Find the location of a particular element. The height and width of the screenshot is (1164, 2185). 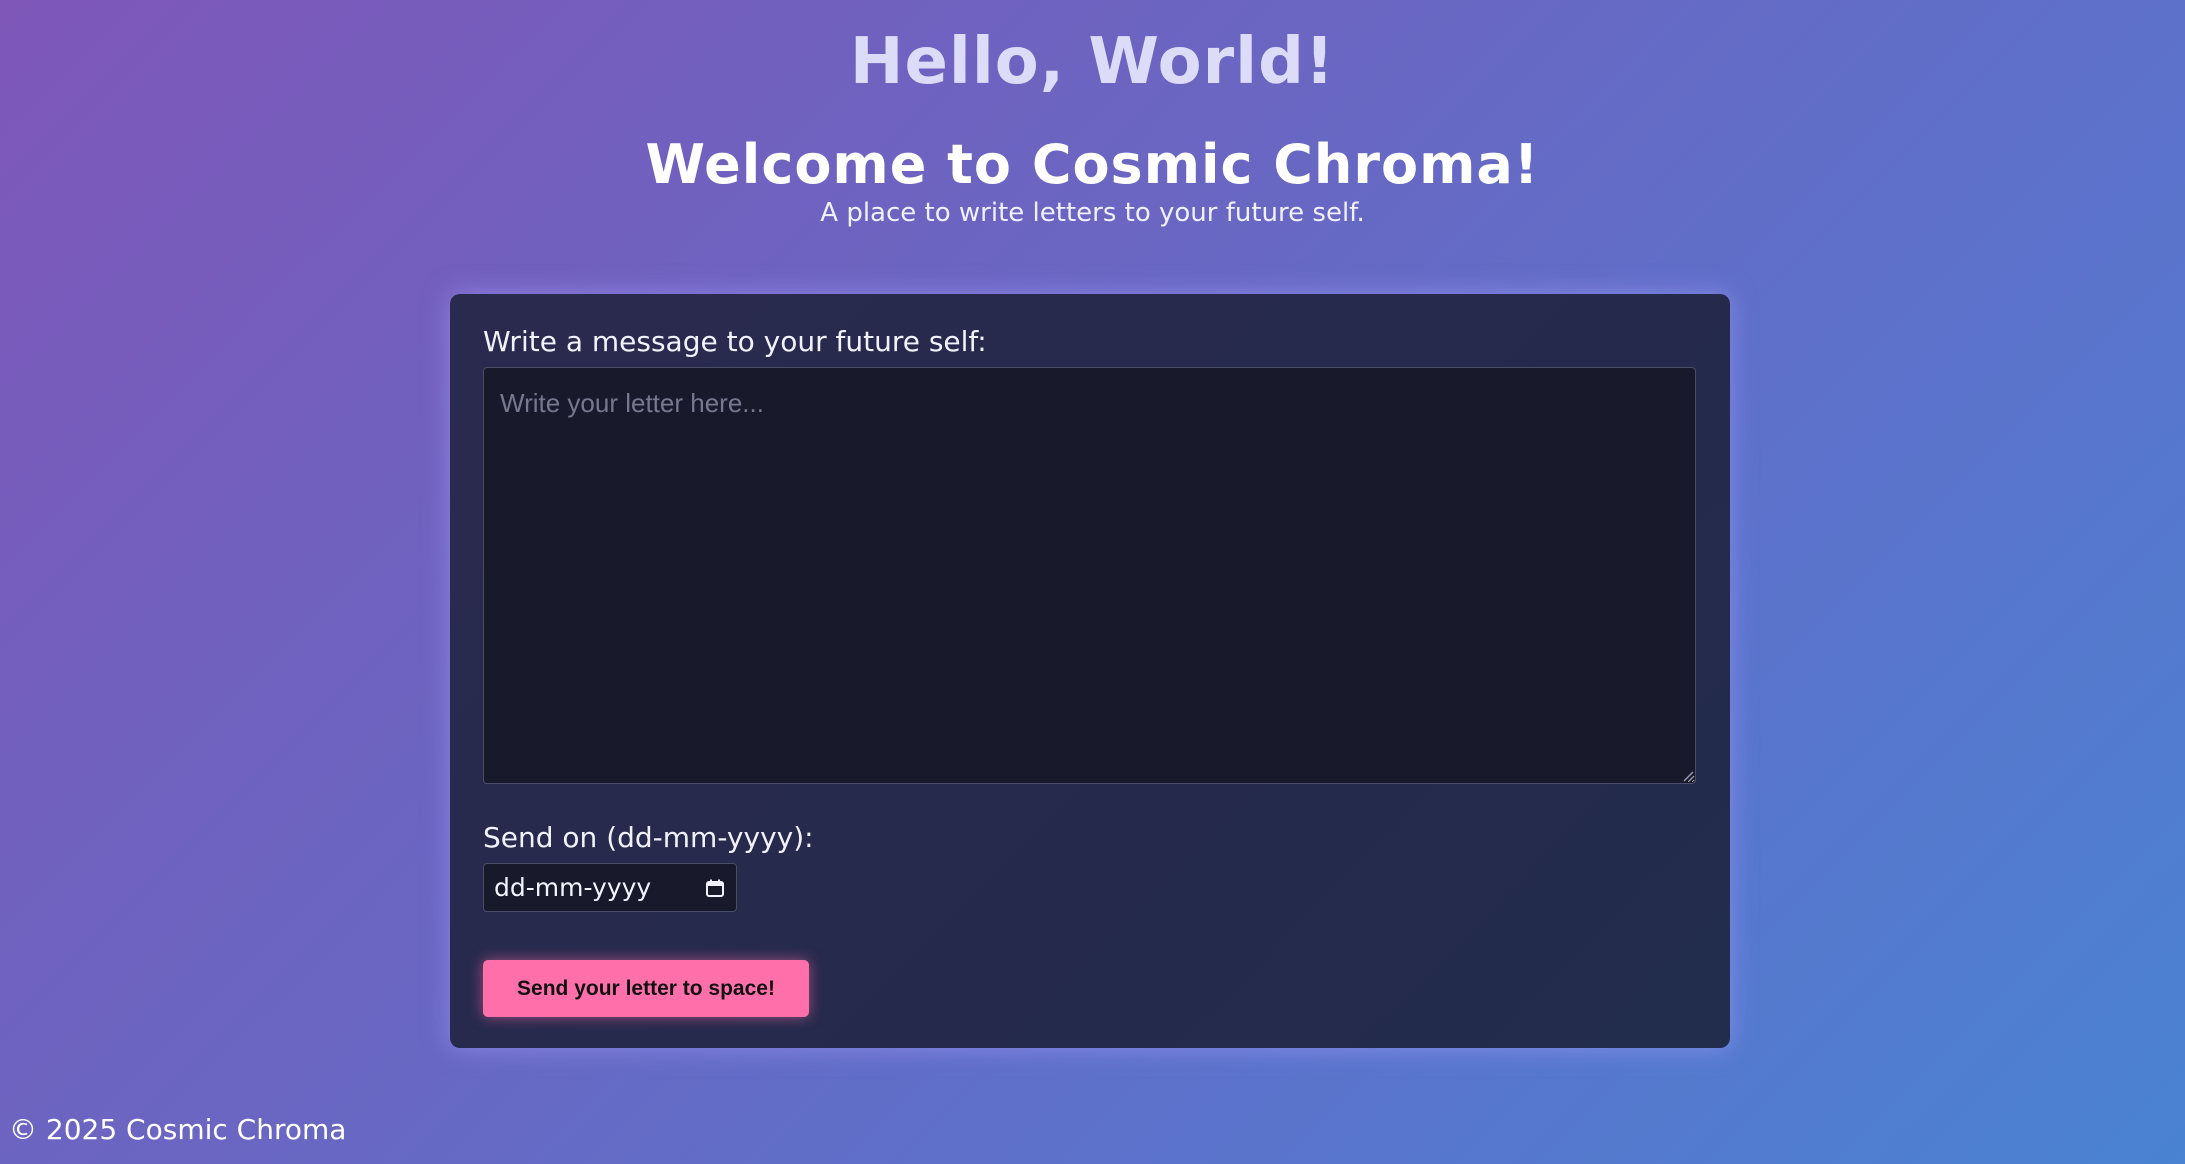

hello-heading: Hello, World! is located at coordinates (1092, 62).